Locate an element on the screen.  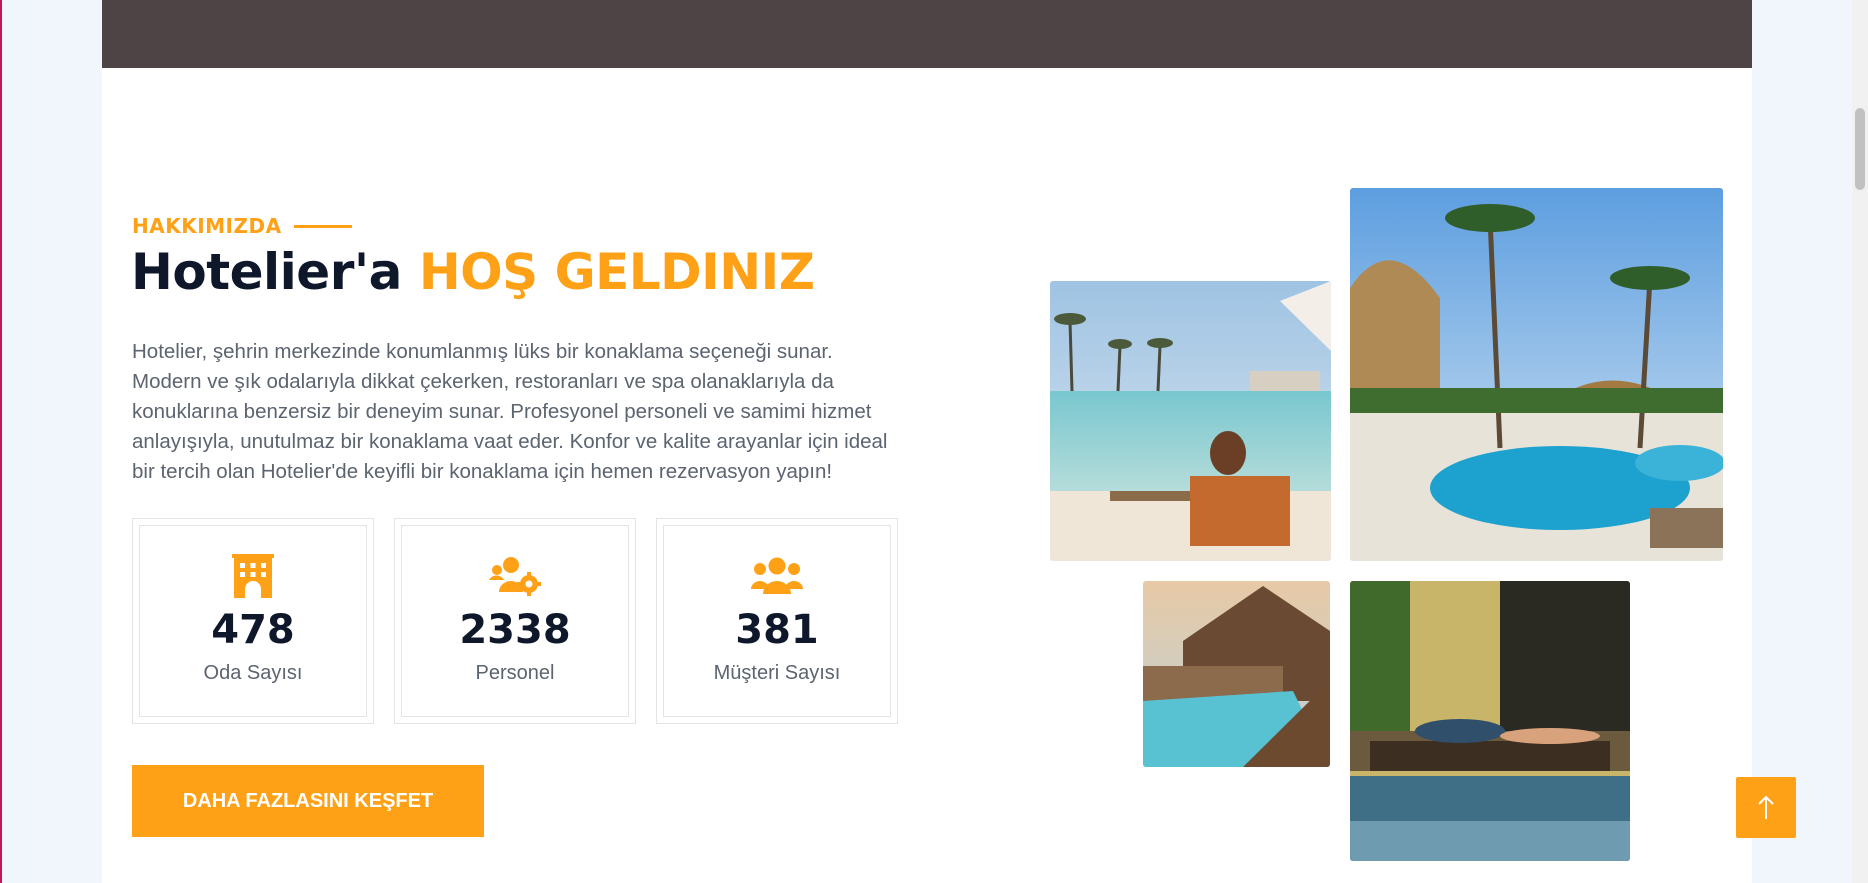
section-eyebrow: HAKKIMIZDA is located at coordinates (242, 226).